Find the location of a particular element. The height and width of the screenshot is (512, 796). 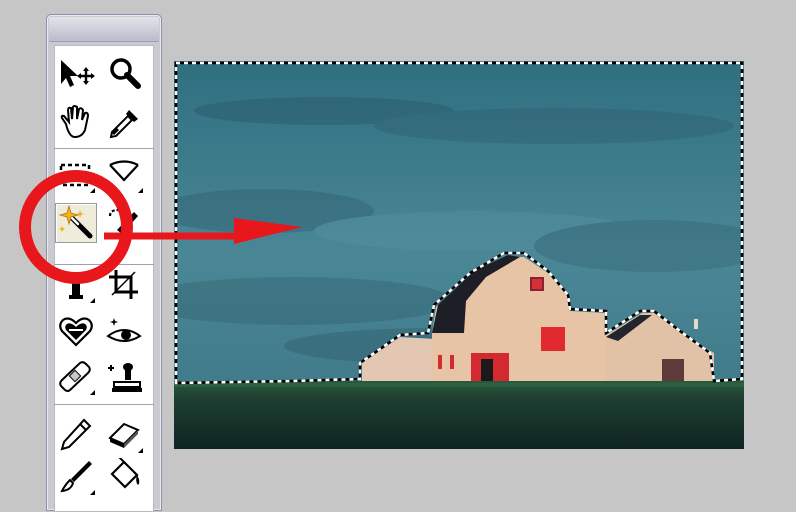

red-eye-tool-button is located at coordinates (124, 331).